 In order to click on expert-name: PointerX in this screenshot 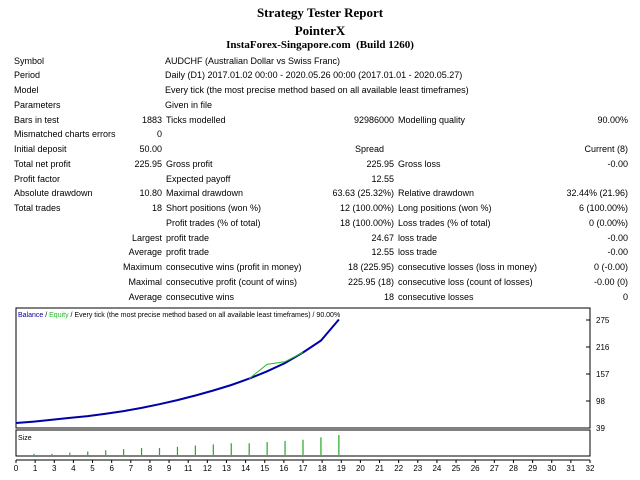, I will do `click(320, 30)`.